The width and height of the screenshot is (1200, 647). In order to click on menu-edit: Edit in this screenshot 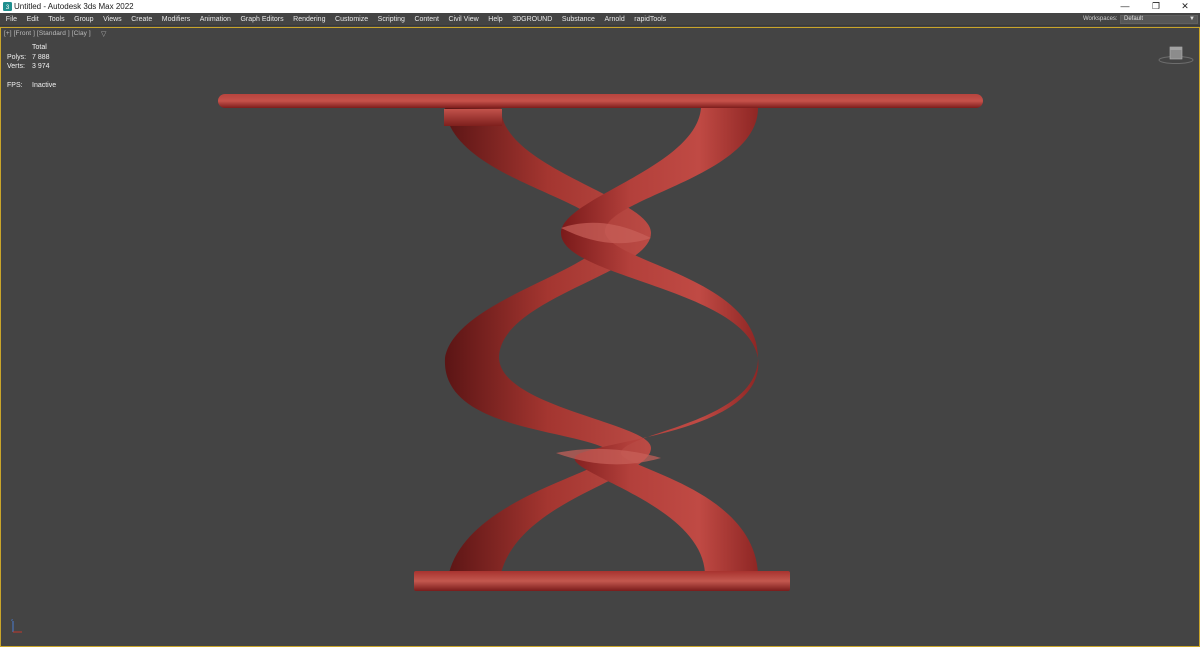, I will do `click(33, 19)`.